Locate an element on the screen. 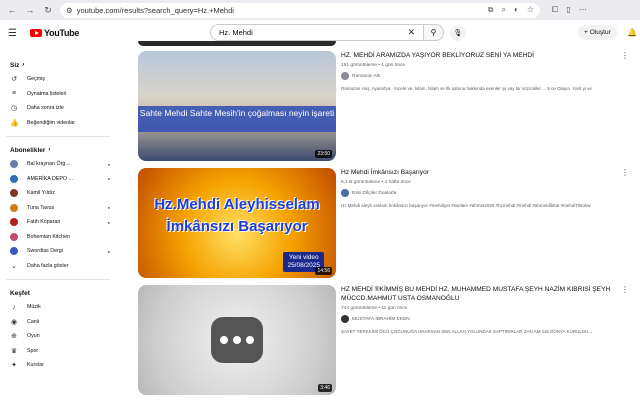 Image resolution: width=640 pixels, height=400 pixels. search-area: Hz. Mehdi ✕ ⚲ 🎙 is located at coordinates (338, 32).